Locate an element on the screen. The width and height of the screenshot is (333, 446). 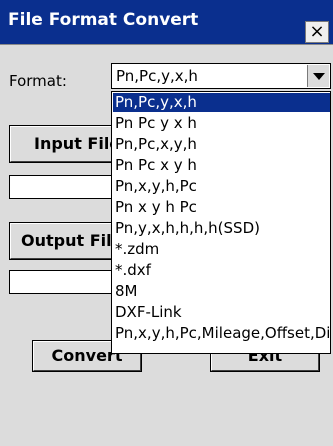
format-selected-value: Pn,Pc,y,x,h is located at coordinates (157, 76).